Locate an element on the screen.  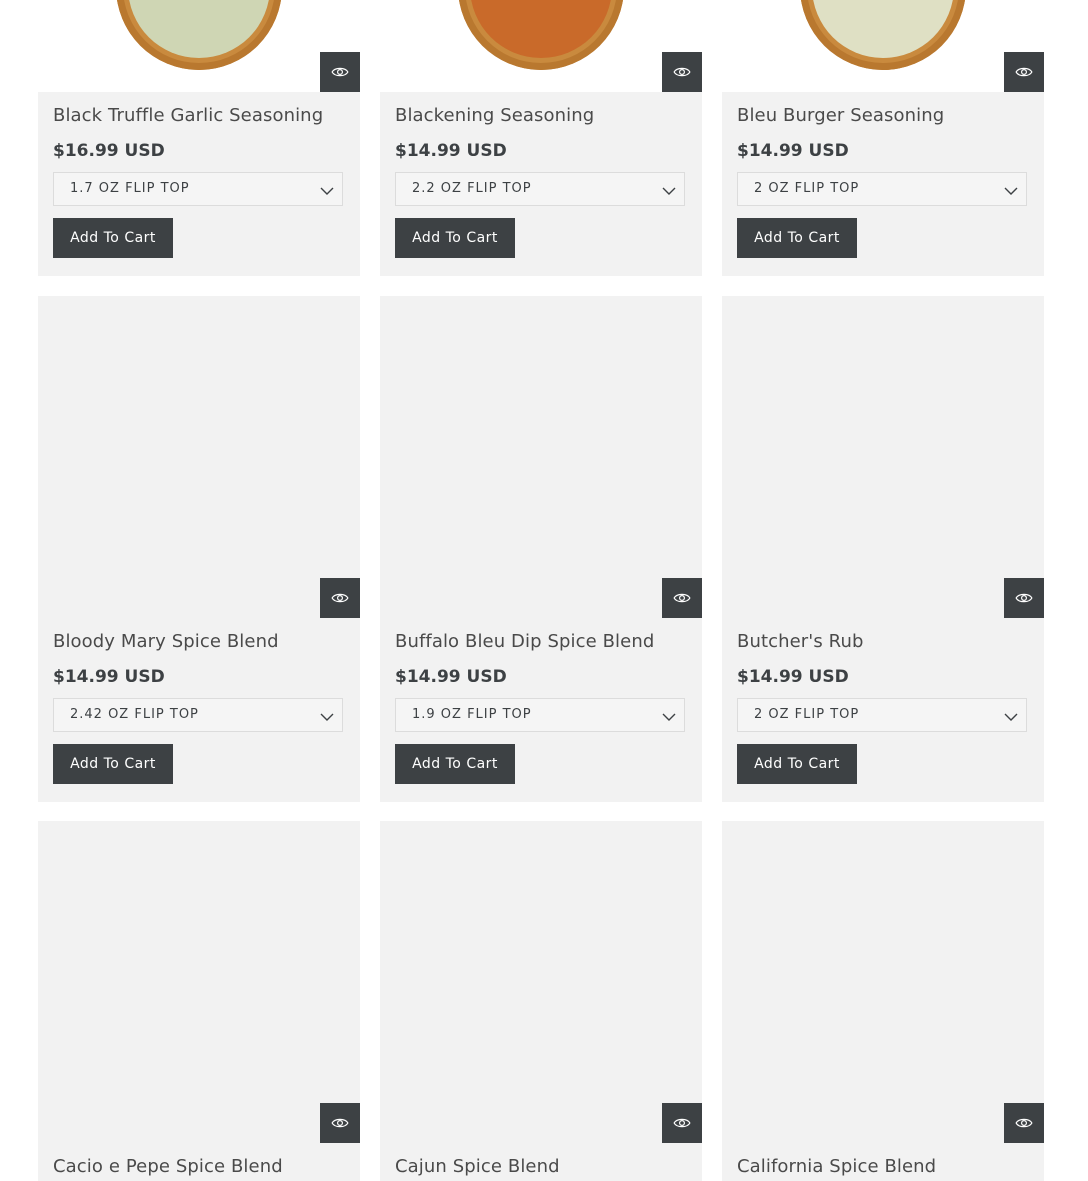
variant-select: 1.7 OZ FLIP TOP is located at coordinates (198, 189).